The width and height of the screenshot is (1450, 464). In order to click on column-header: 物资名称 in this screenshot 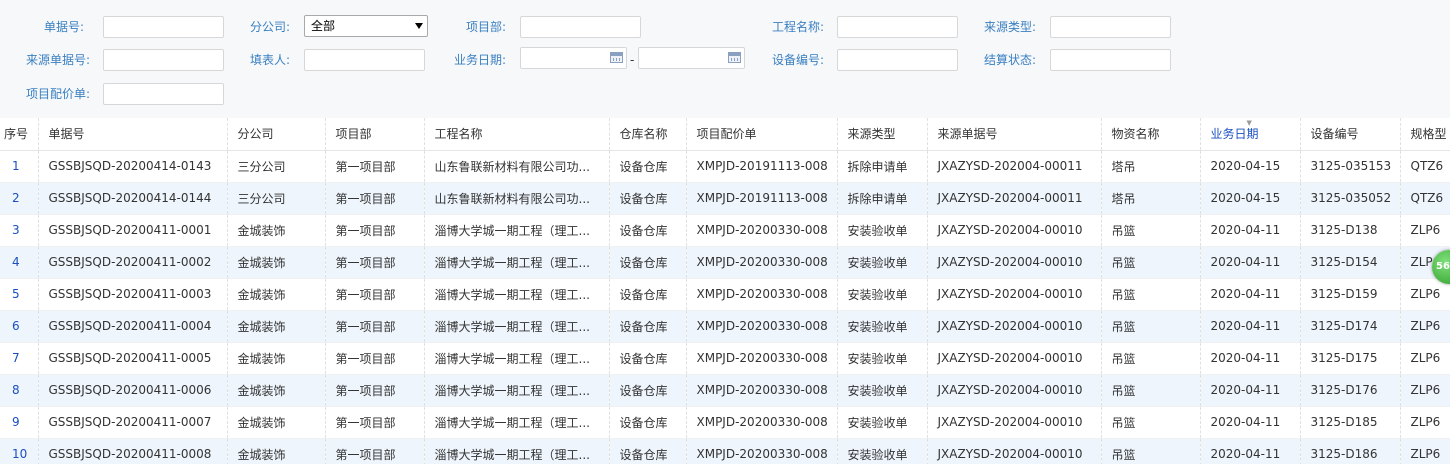, I will do `click(1151, 134)`.